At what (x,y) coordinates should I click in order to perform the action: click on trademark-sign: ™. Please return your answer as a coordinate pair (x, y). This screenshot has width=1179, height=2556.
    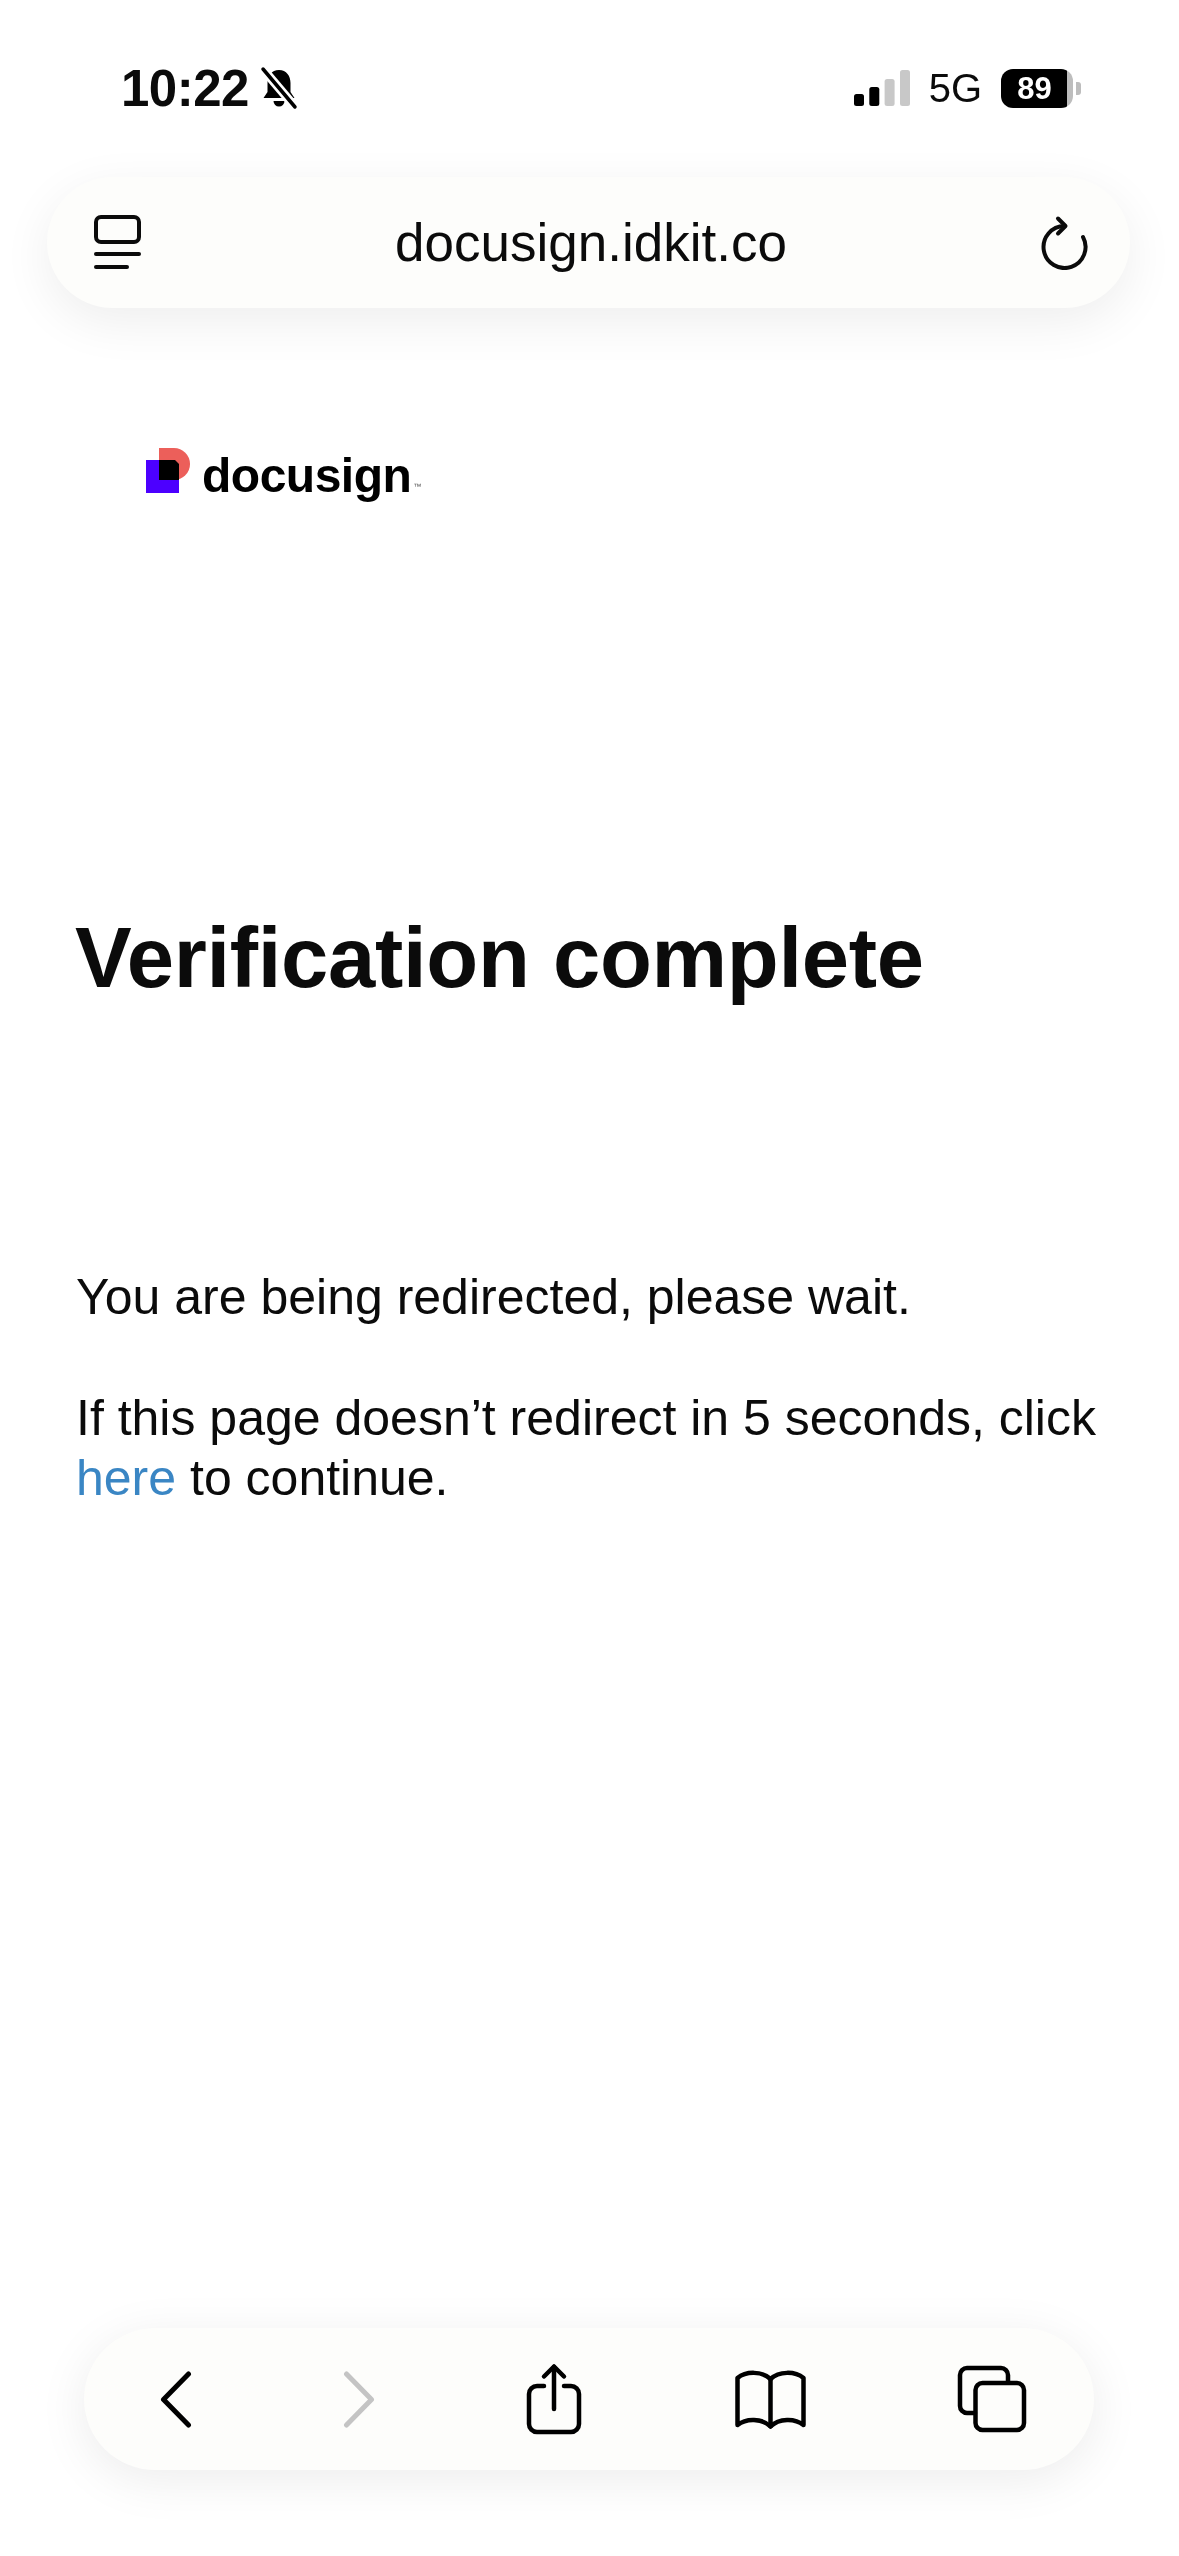
    Looking at the image, I should click on (417, 487).